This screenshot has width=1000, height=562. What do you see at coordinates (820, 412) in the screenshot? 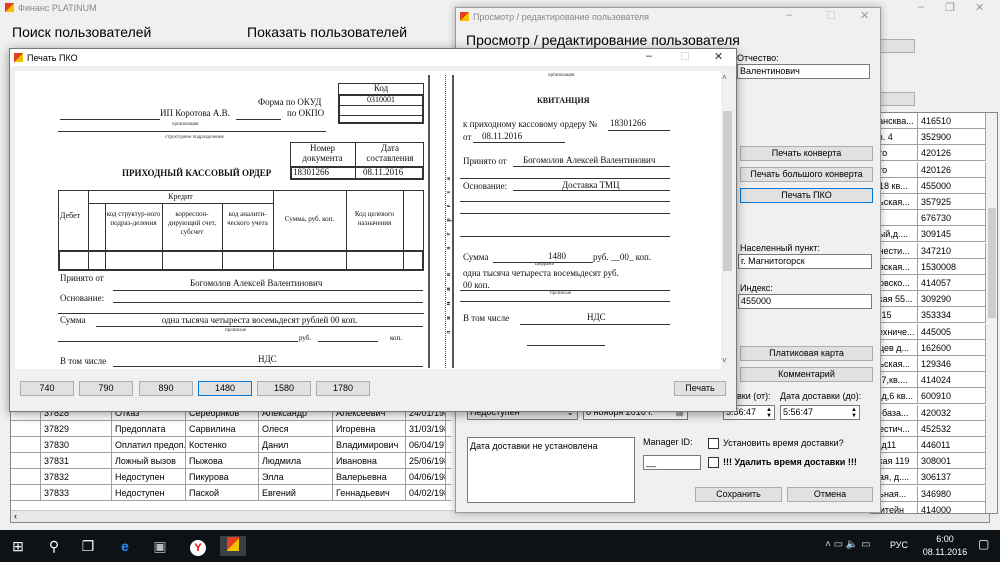
I see `time-to-picker: 5:56:47 ▲ ▼` at bounding box center [820, 412].